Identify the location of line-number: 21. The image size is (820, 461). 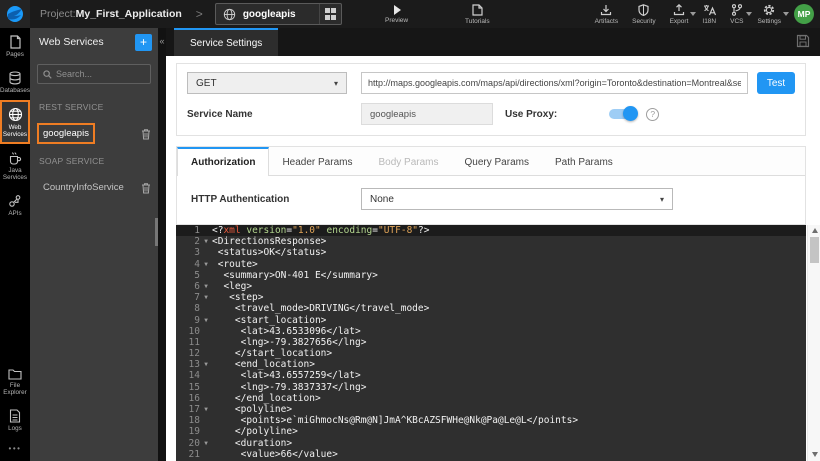
(194, 454).